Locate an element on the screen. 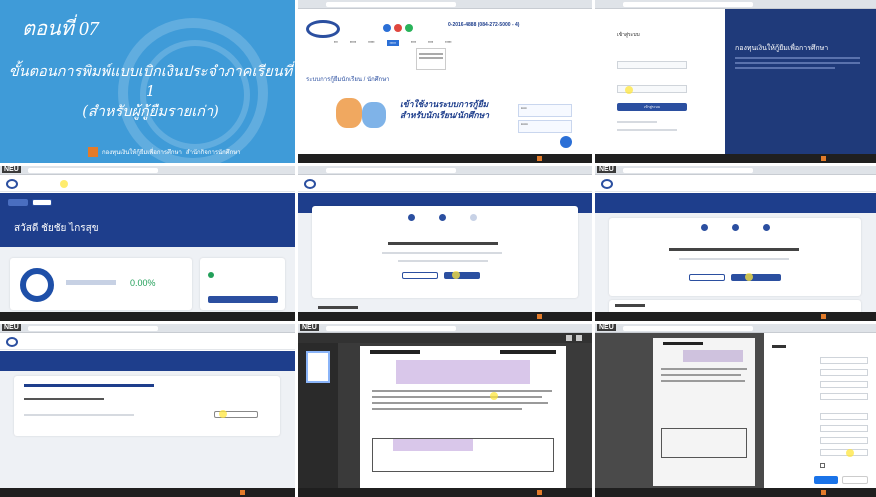 This screenshot has height=497, width=876. copies-input is located at coordinates (844, 384).